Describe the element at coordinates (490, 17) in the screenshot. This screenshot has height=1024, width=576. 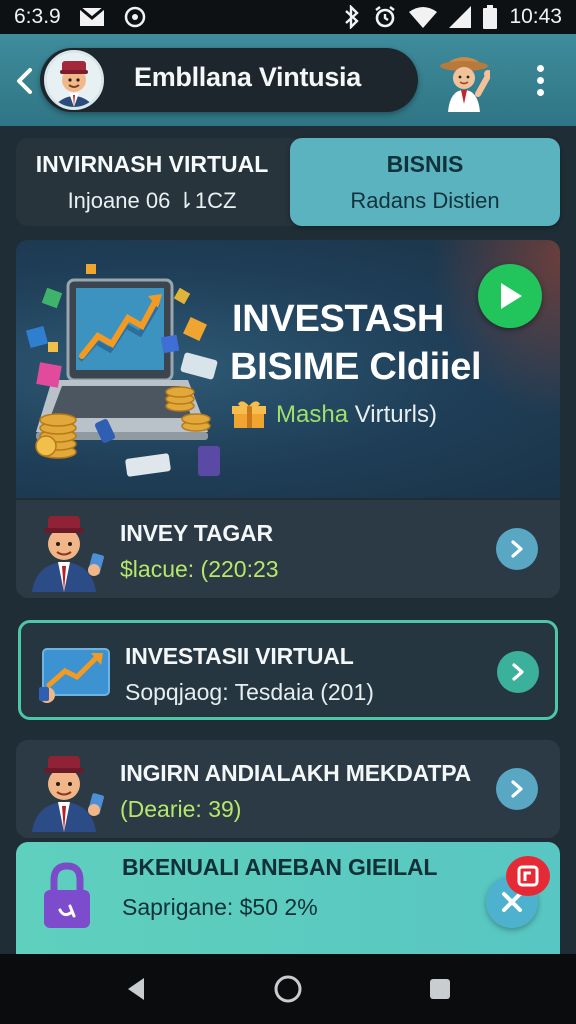
I see `battery-icon` at that location.